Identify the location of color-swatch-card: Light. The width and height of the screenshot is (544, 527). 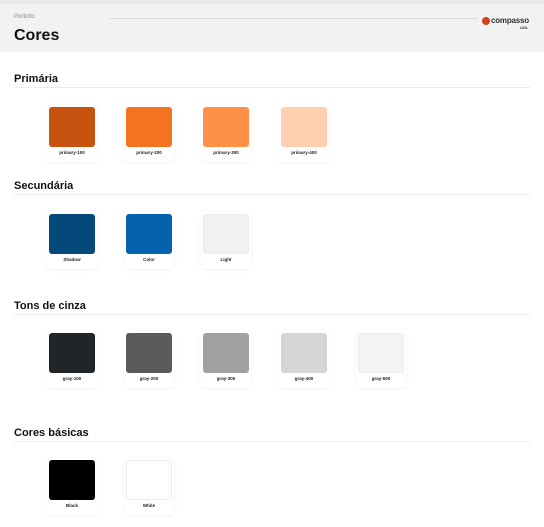
(226, 240).